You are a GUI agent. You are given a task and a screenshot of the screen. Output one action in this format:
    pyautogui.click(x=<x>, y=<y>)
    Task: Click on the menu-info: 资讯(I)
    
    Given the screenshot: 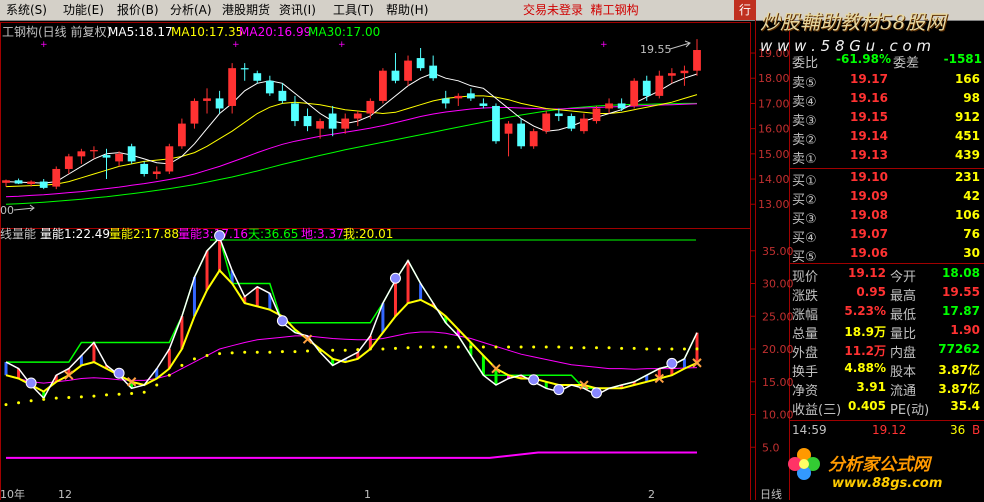 What is the action you would take?
    pyautogui.click(x=297, y=10)
    